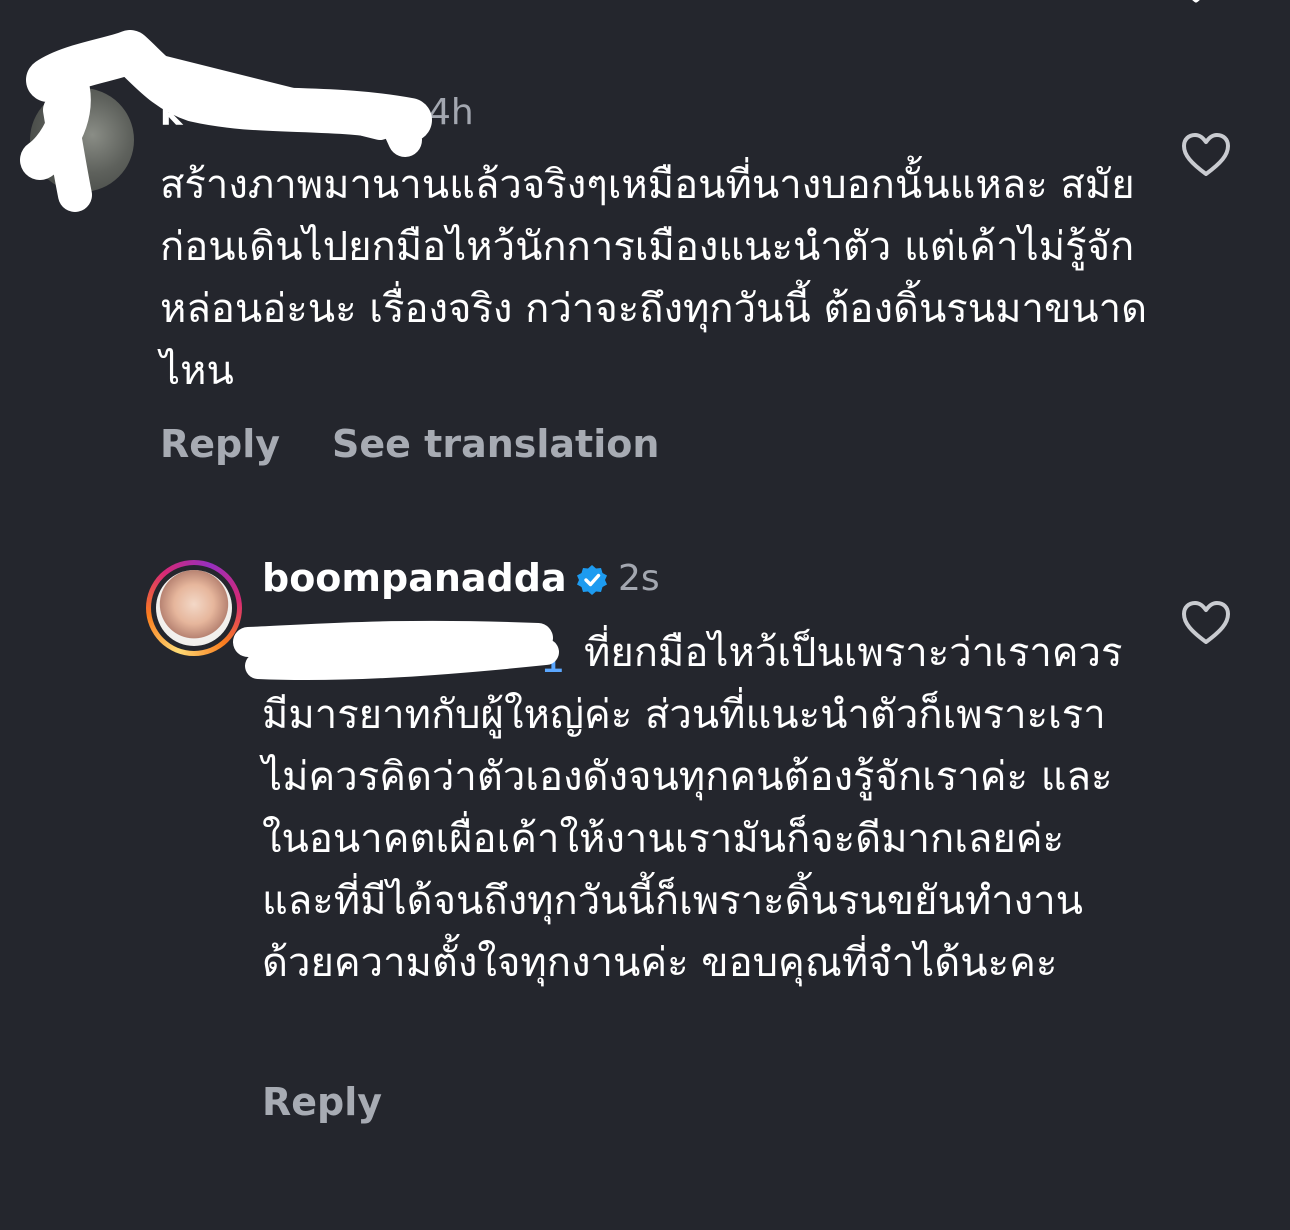 The width and height of the screenshot is (1290, 1230). I want to click on comment-username: boompanadda, so click(414, 578).